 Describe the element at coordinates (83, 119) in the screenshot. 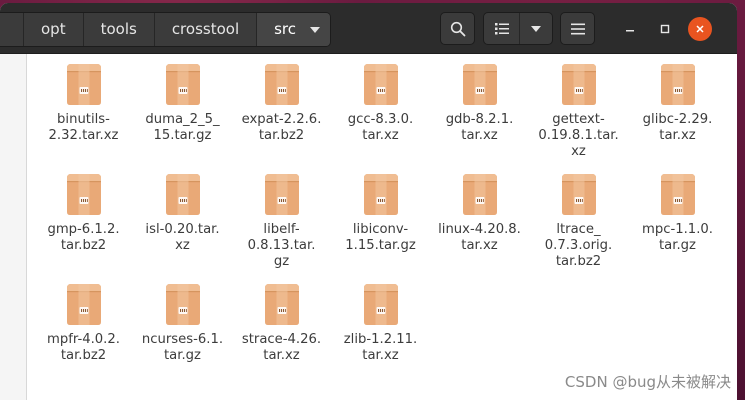

I see `file-name-line: binutils-` at that location.